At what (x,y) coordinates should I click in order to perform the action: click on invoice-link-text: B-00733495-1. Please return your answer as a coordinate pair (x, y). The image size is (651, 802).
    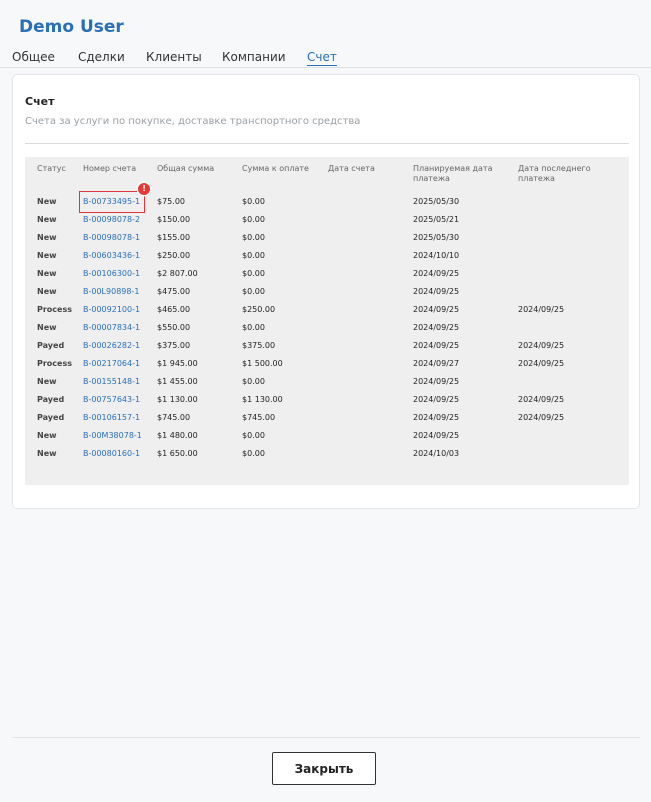
    Looking at the image, I should click on (112, 201).